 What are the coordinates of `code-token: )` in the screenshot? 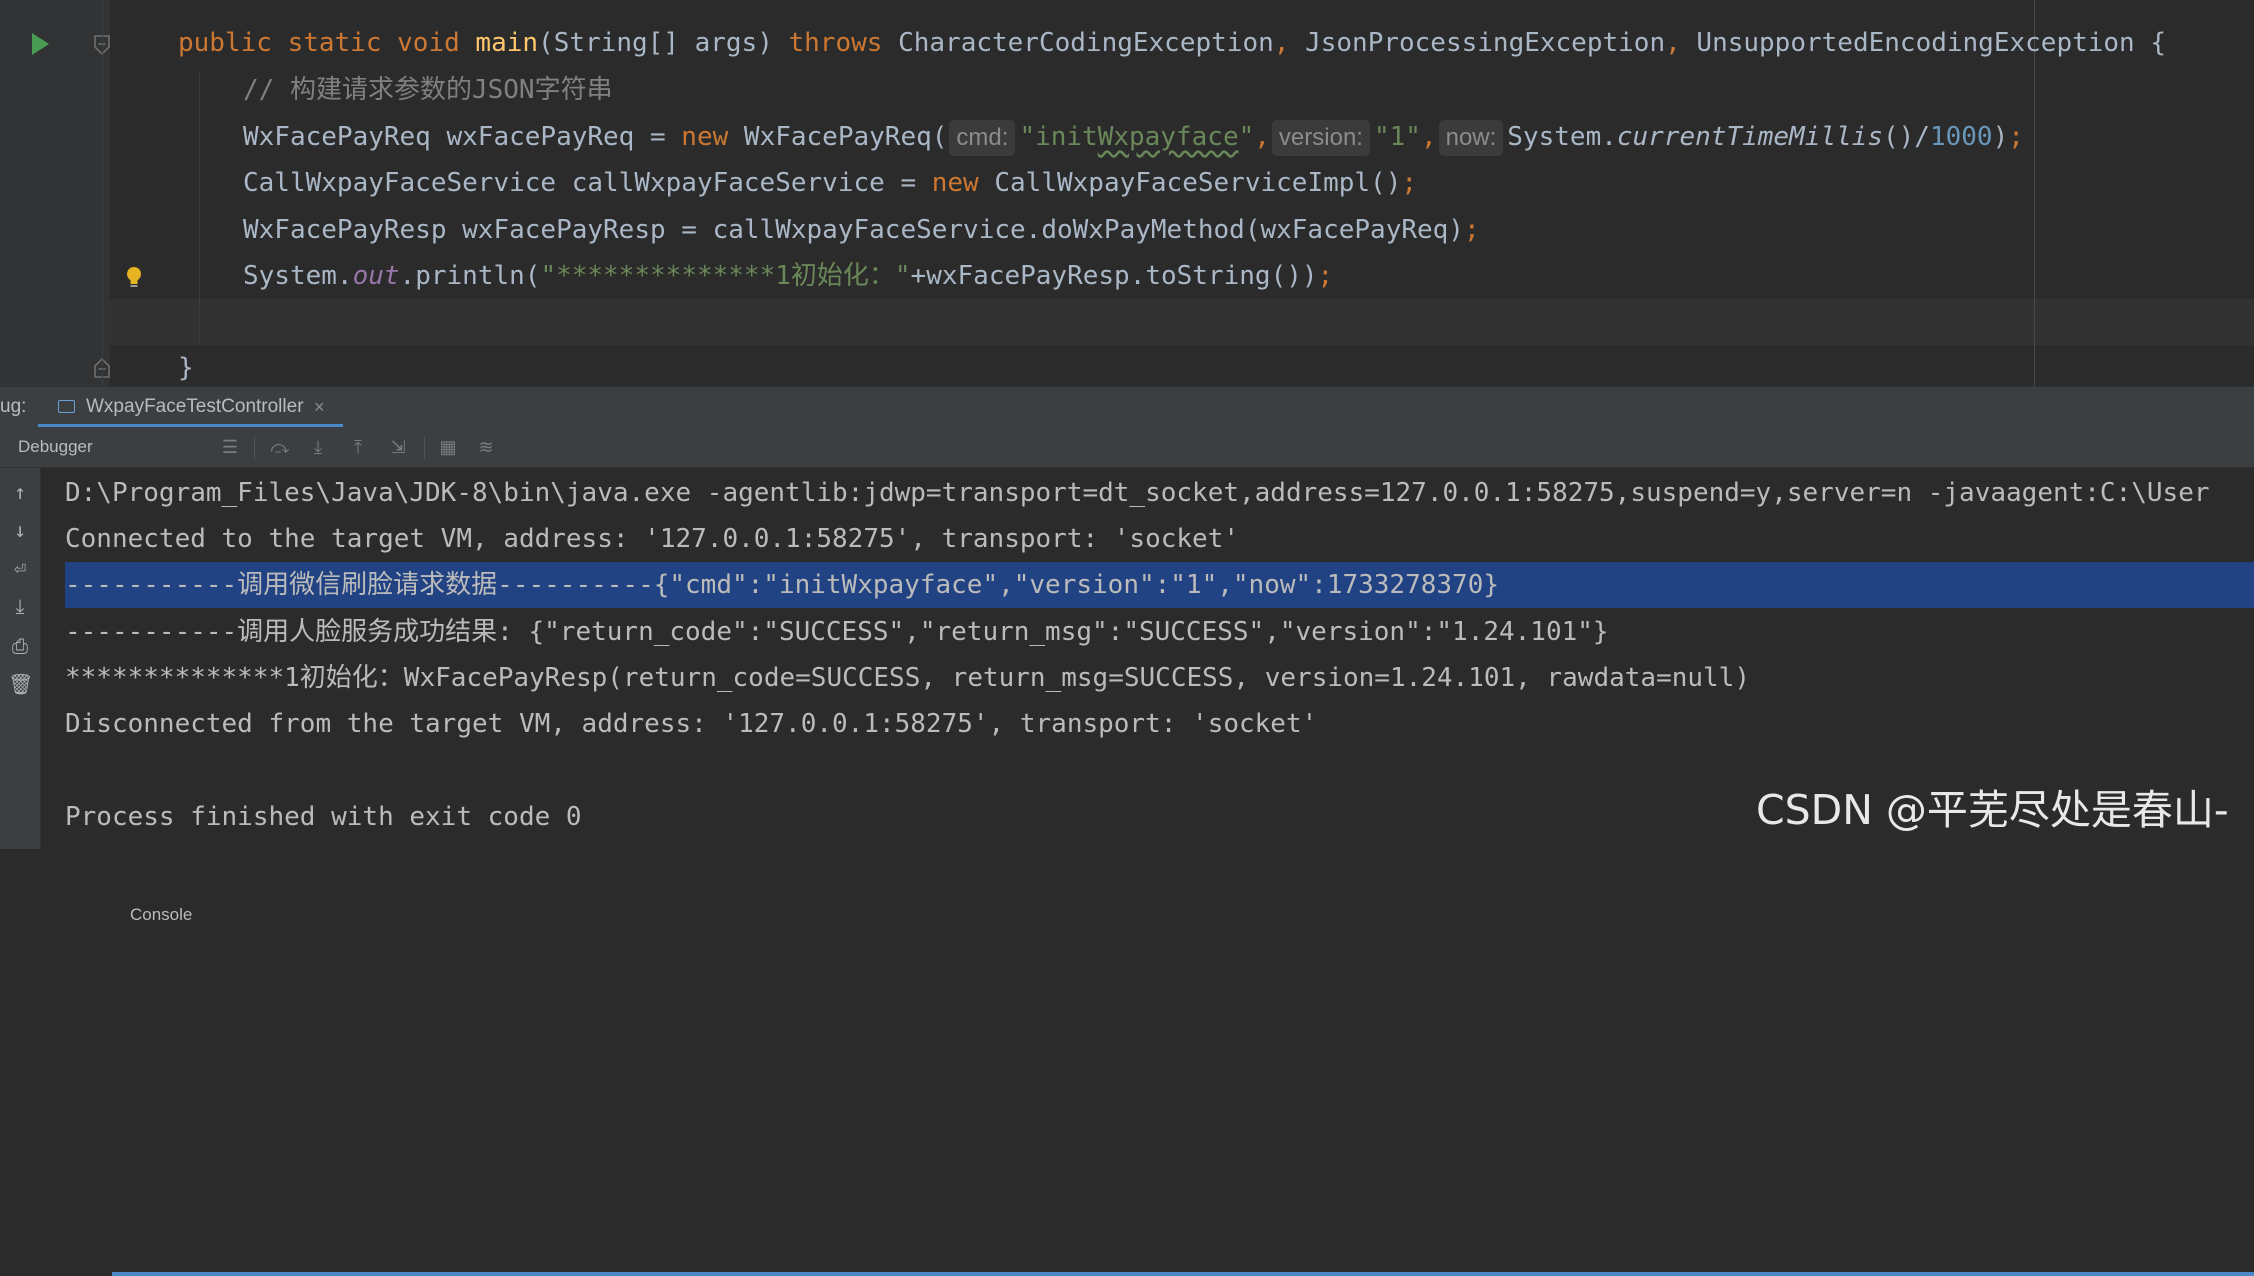 It's located at (2000, 137).